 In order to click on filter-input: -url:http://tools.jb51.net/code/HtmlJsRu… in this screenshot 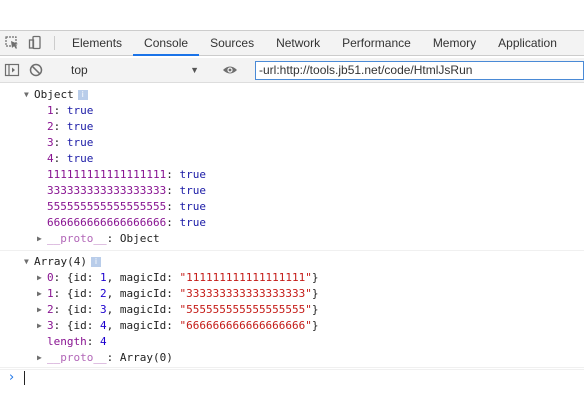, I will do `click(419, 70)`.